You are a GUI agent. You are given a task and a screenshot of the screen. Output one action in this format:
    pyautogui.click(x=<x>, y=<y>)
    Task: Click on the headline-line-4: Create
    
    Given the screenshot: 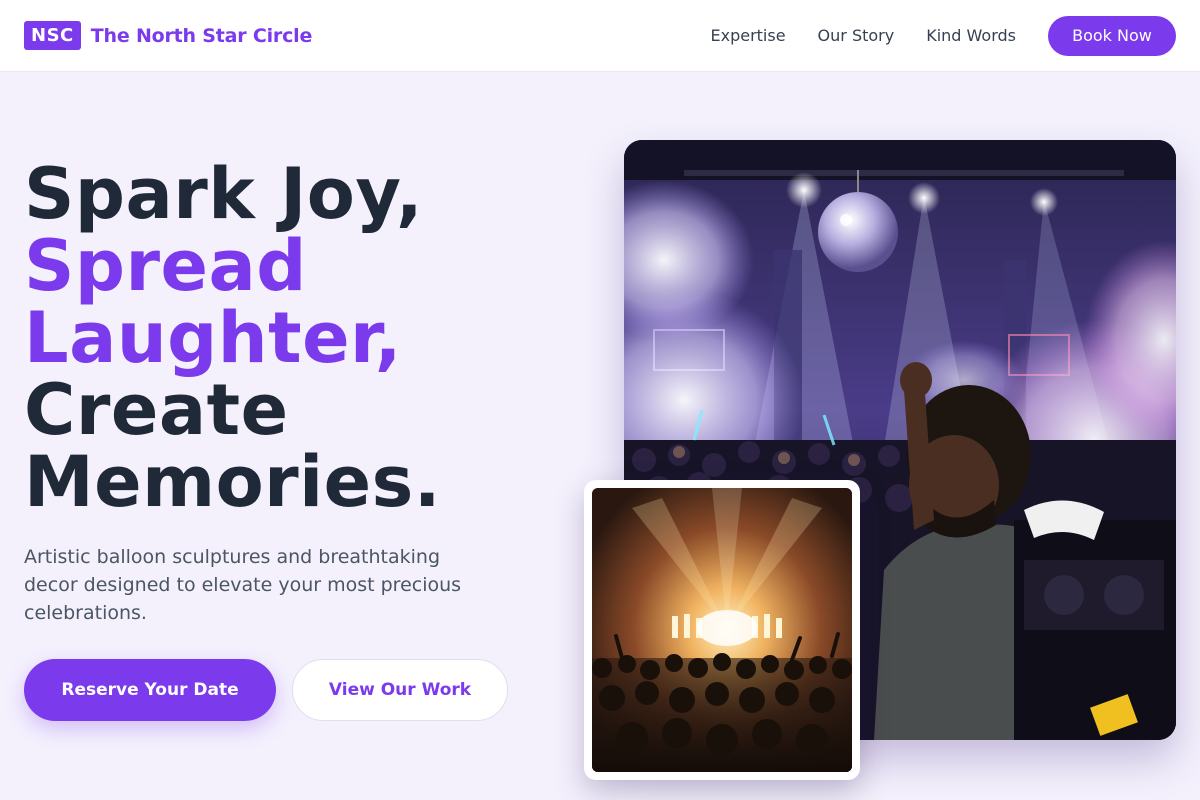 What is the action you would take?
    pyautogui.click(x=156, y=410)
    